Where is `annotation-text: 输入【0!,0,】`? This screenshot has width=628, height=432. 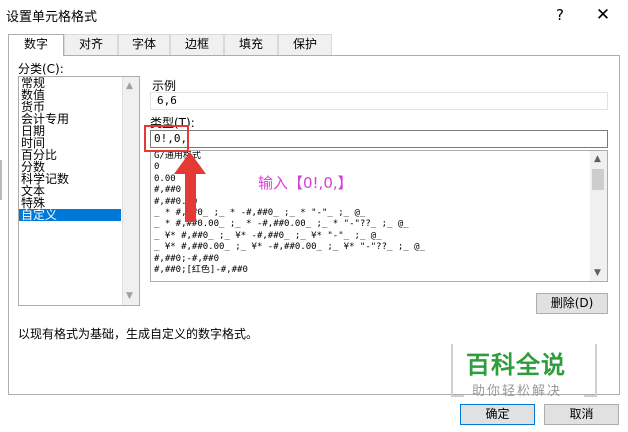 annotation-text: 输入【0!,0,】 is located at coordinates (305, 183).